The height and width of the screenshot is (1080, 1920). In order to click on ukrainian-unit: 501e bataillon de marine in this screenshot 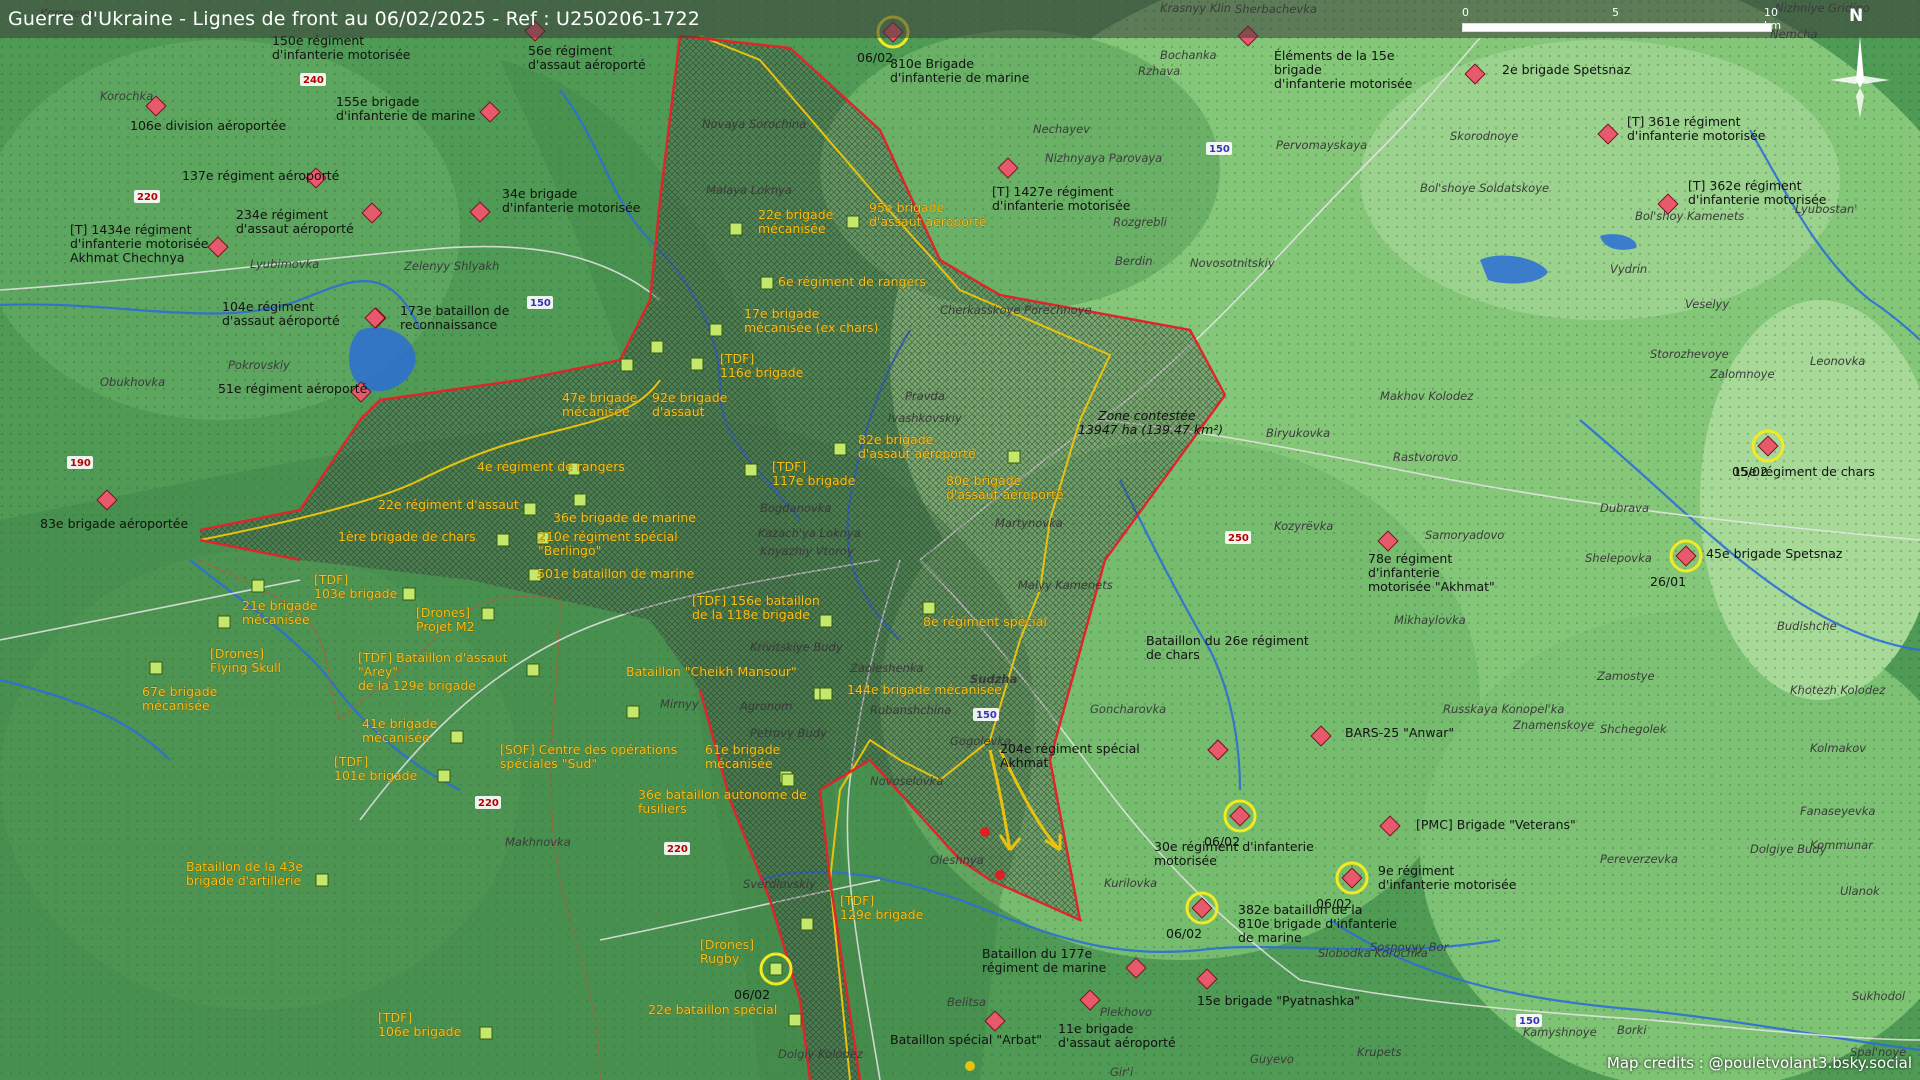, I will do `click(611, 574)`.